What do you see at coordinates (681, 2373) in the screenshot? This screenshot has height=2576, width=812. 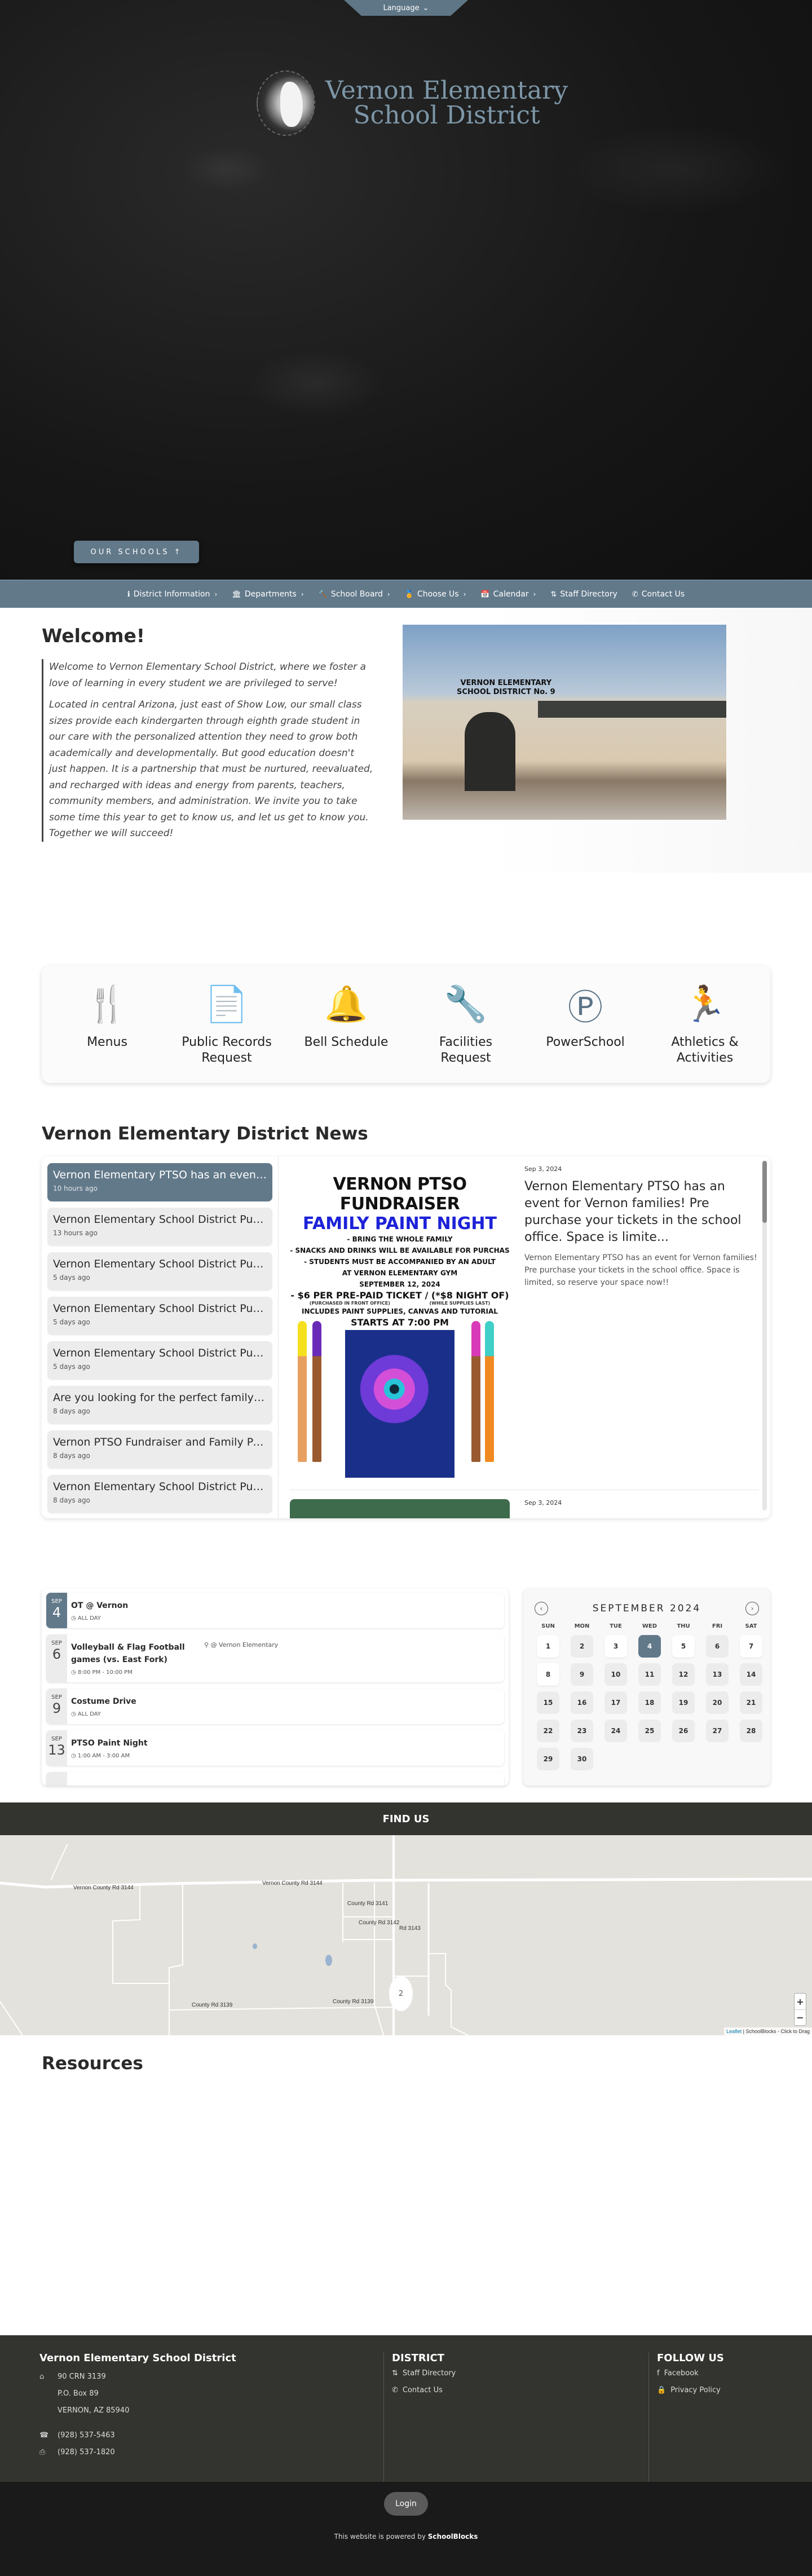 I see `footer-link-label: Facebook` at bounding box center [681, 2373].